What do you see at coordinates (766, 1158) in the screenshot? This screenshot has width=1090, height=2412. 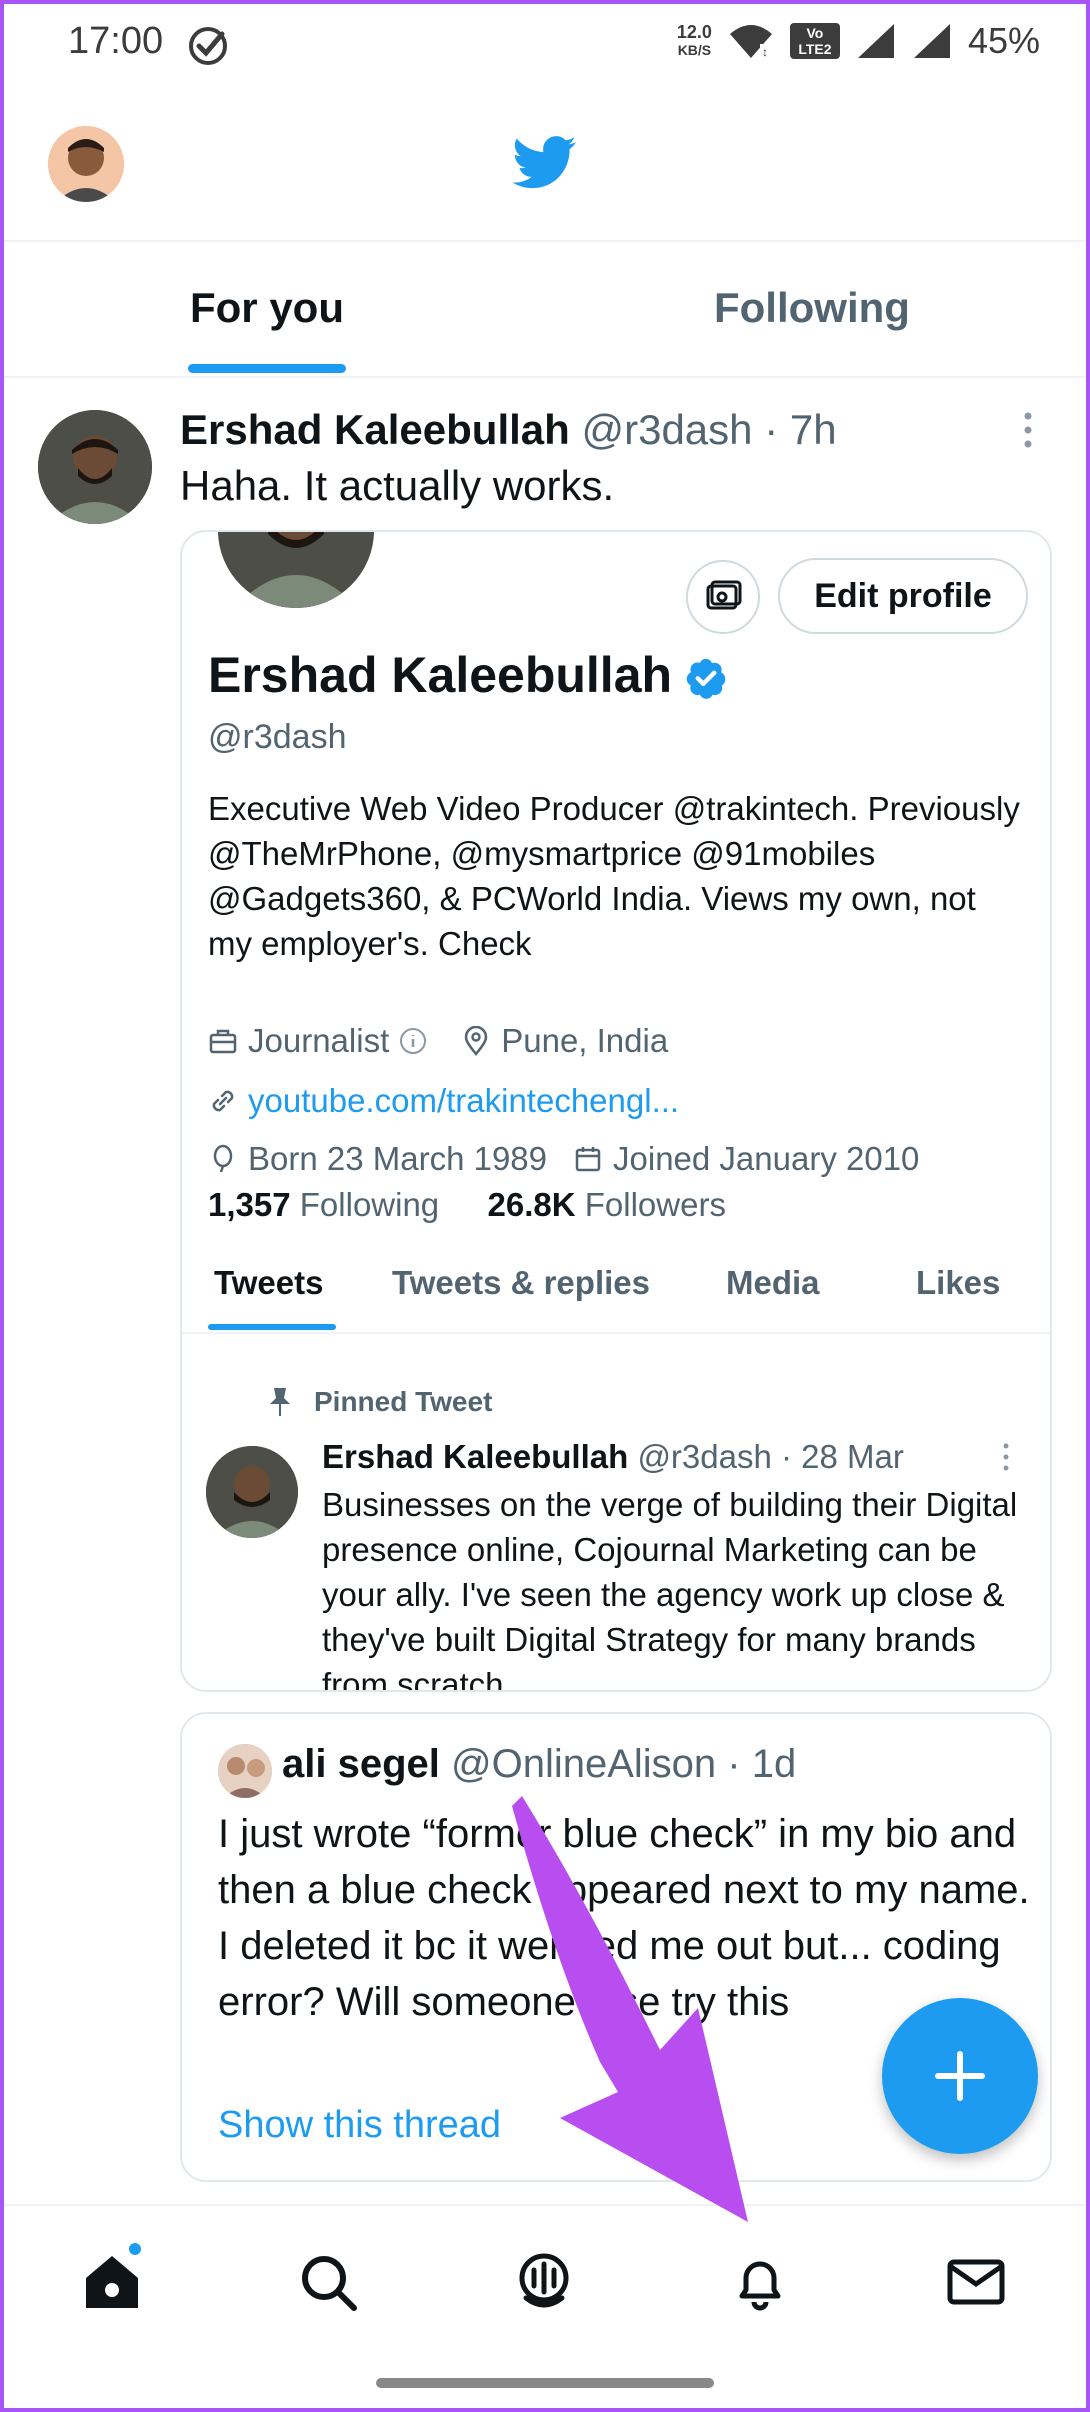 I see `joined-text: Joined January 2010` at bounding box center [766, 1158].